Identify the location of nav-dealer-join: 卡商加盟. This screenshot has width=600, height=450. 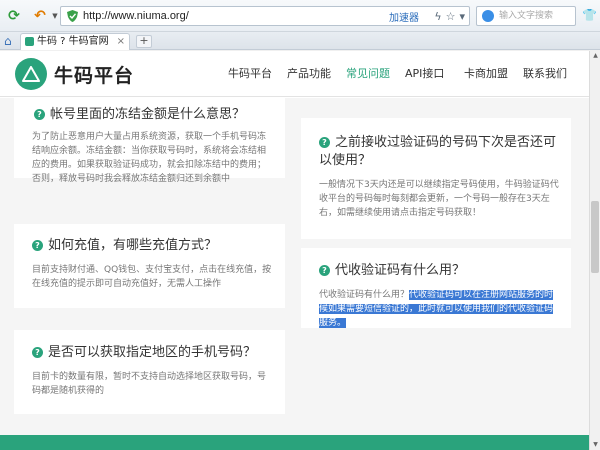
(486, 74).